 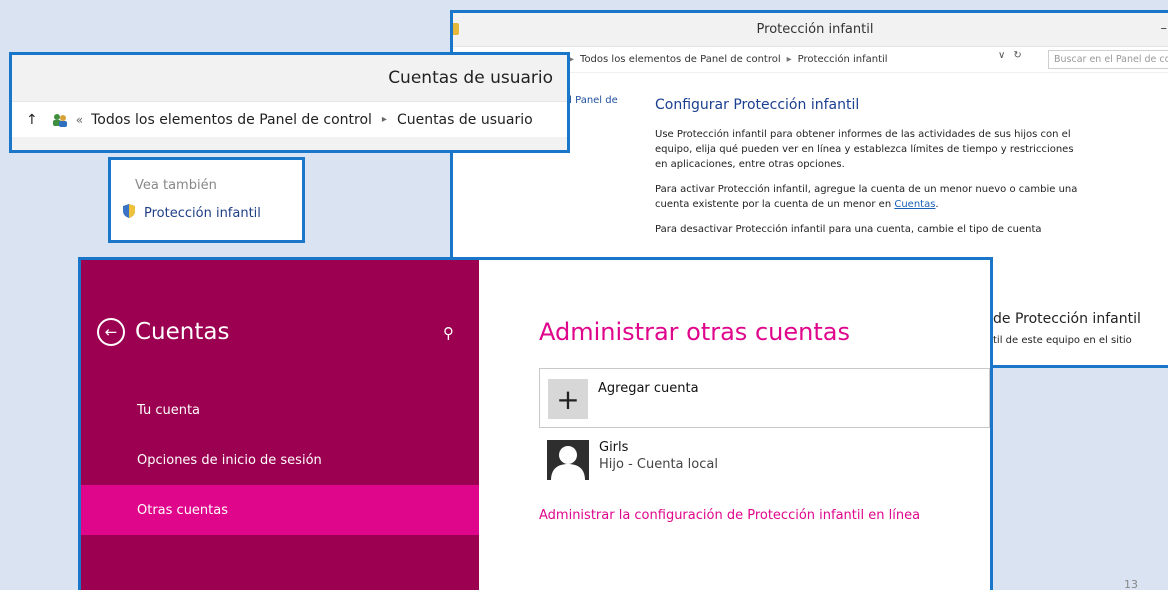 I want to click on add-account-button: + Agregar cuenta, so click(x=764, y=398).